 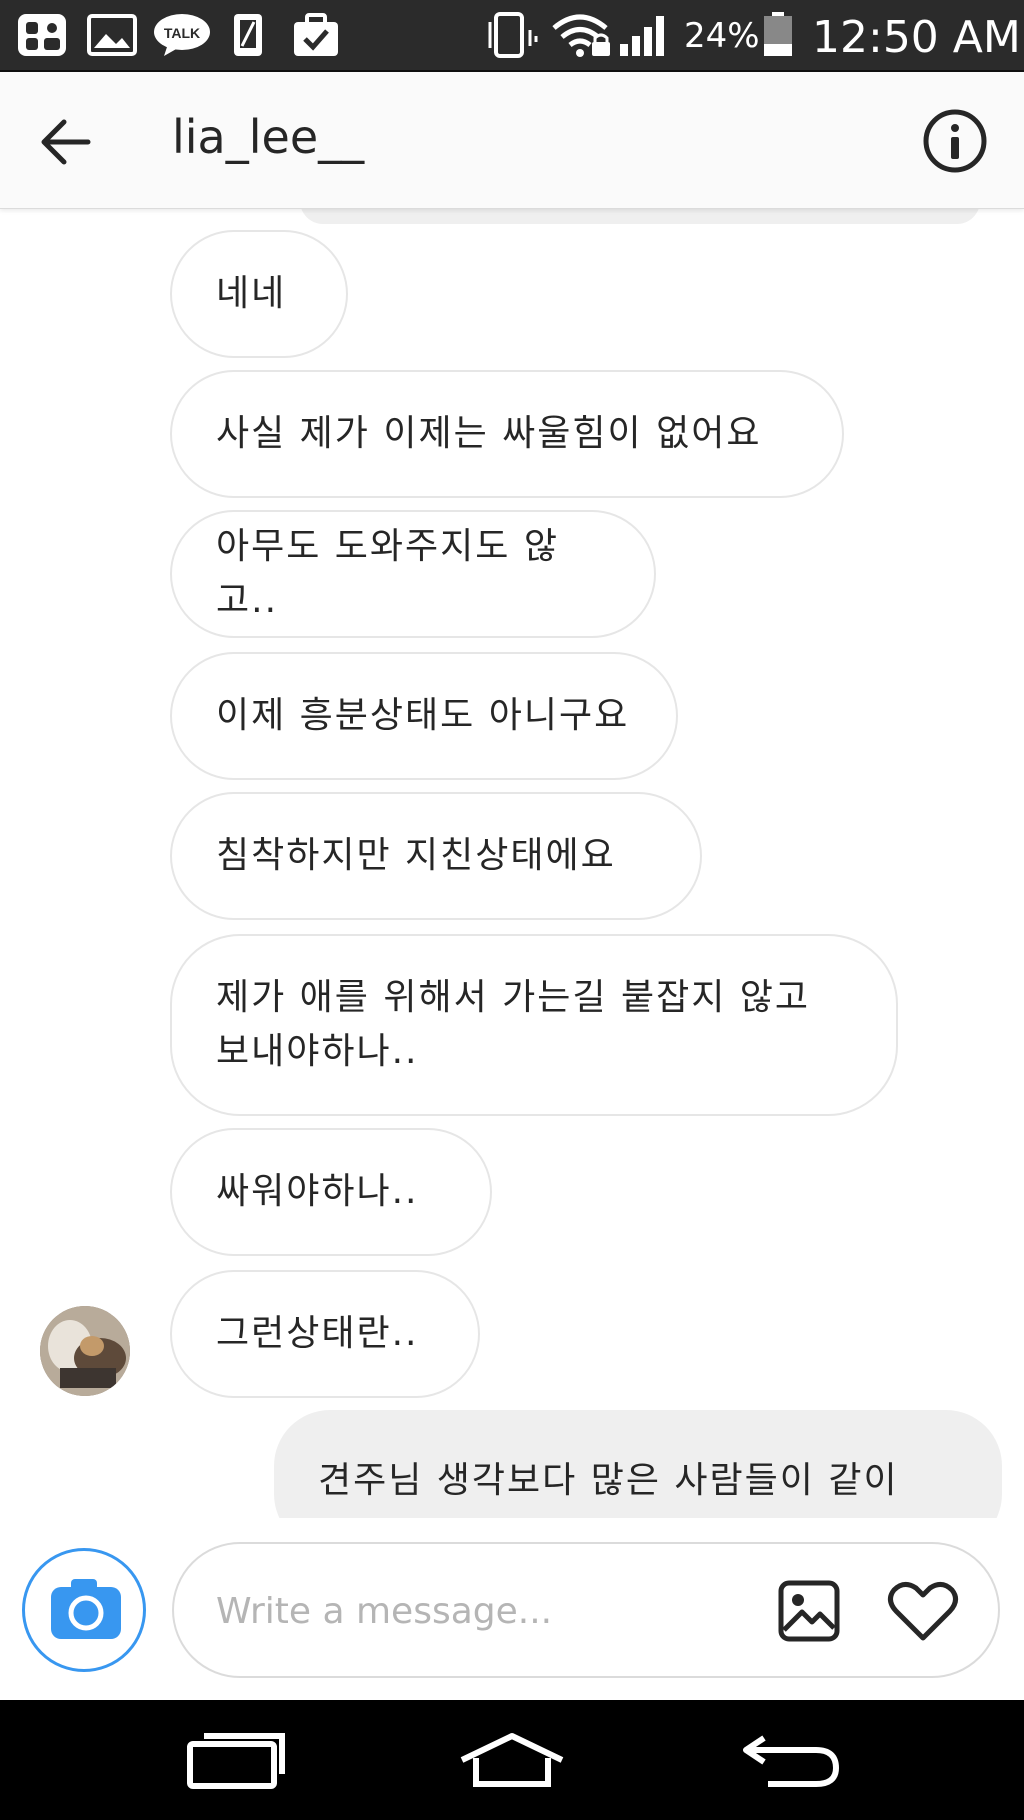 I want to click on svg-text: TALK, so click(x=182, y=33).